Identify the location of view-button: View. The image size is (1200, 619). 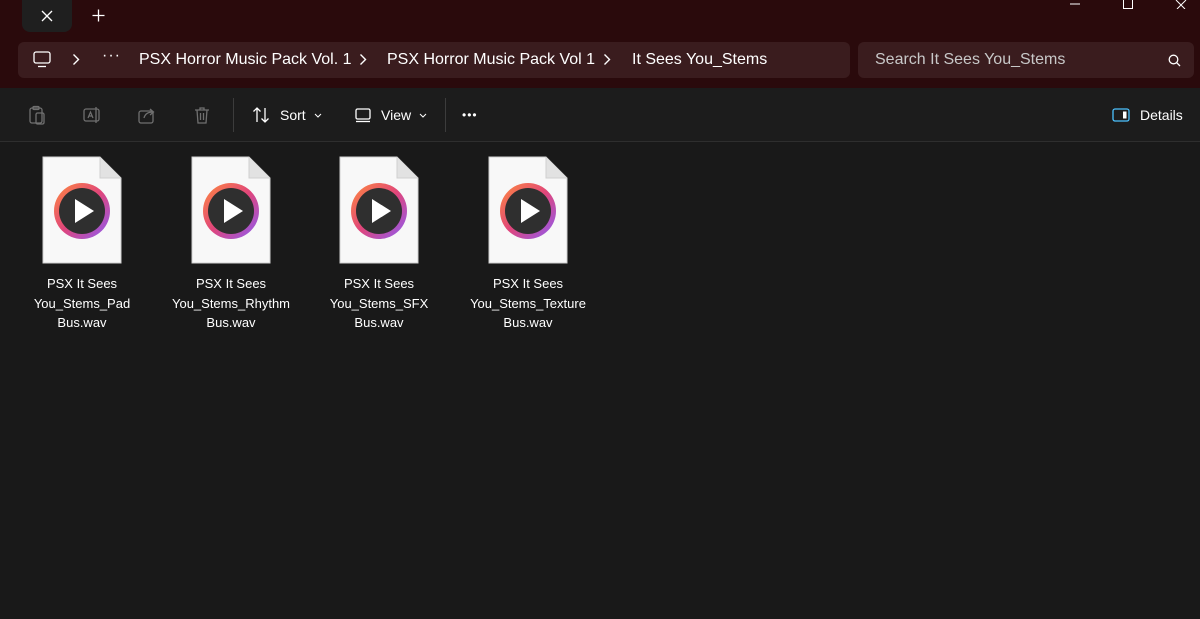
(392, 115).